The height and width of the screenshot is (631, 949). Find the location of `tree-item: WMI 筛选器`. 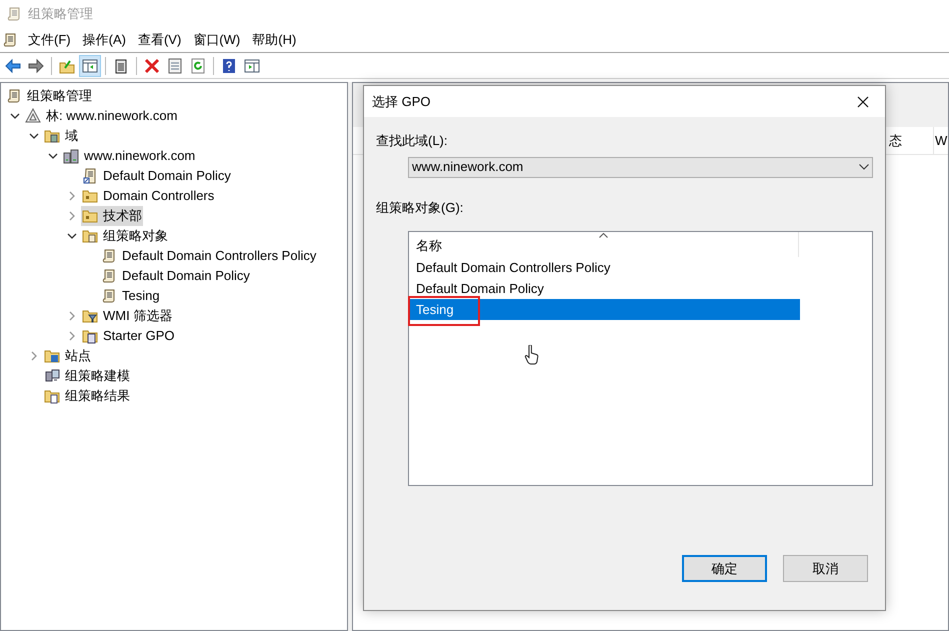

tree-item: WMI 筛选器 is located at coordinates (127, 316).